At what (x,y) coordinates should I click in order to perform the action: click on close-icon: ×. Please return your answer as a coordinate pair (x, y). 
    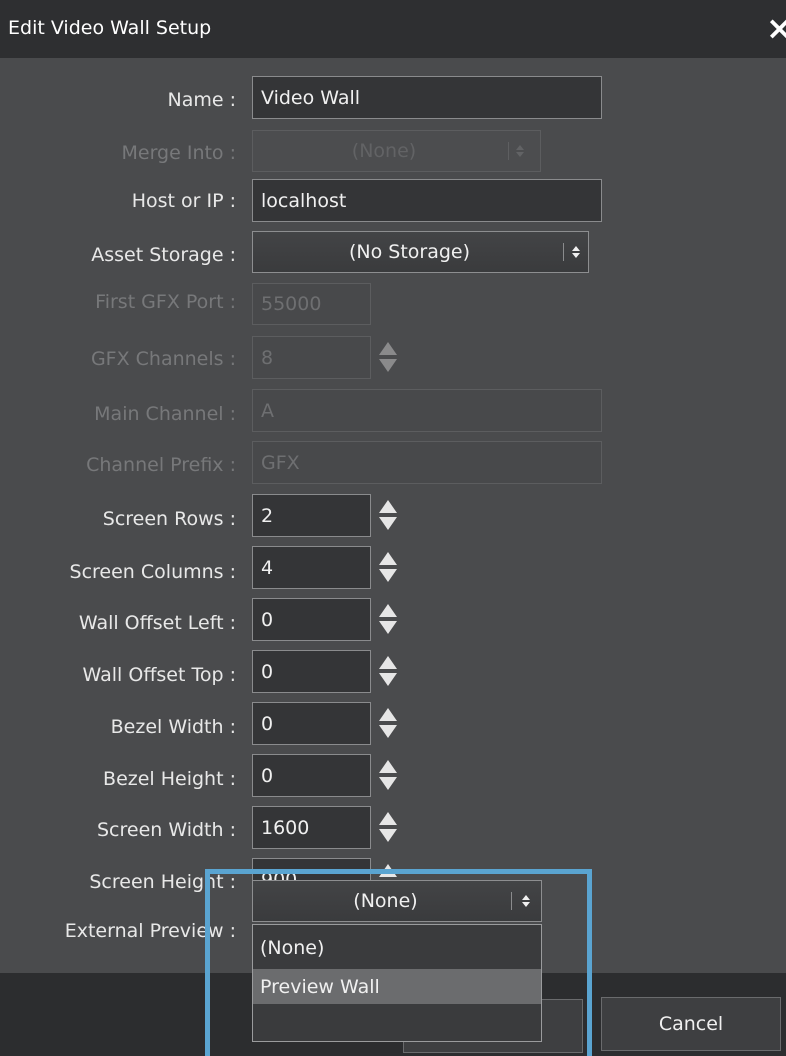
    Looking at the image, I should click on (776, 28).